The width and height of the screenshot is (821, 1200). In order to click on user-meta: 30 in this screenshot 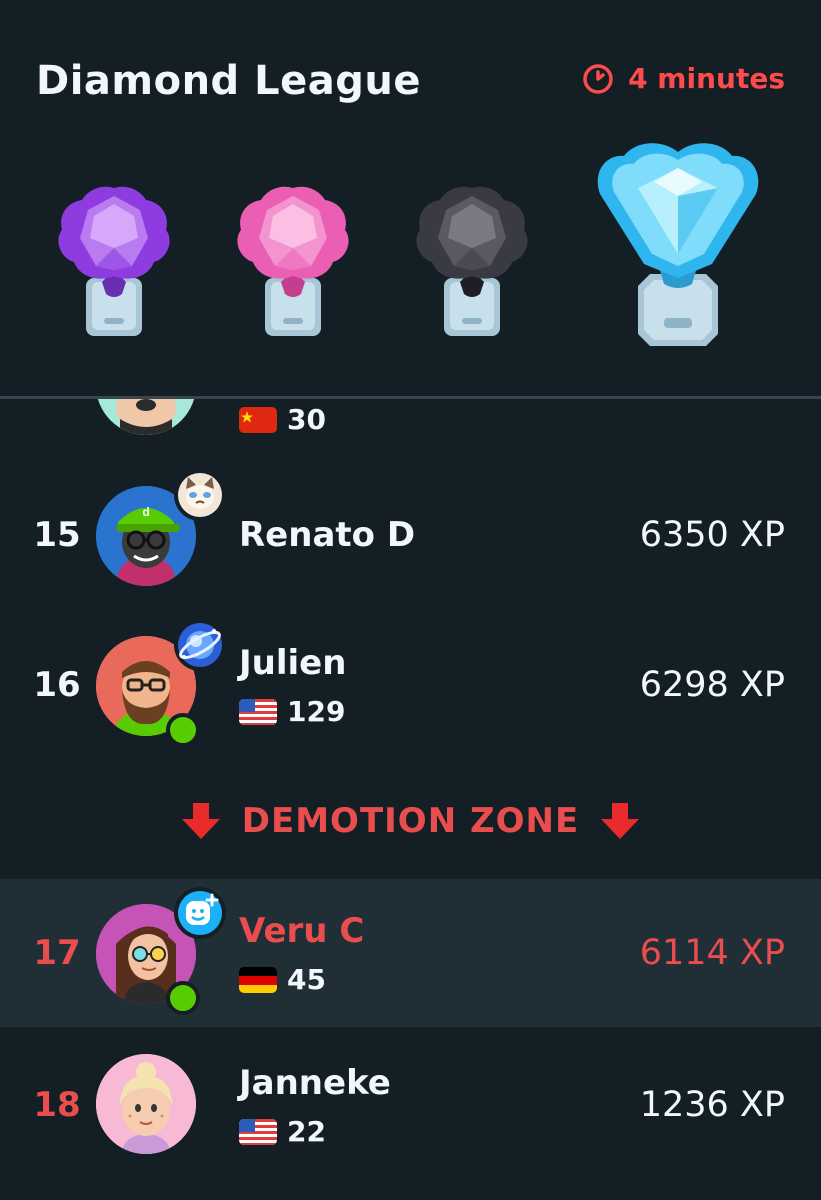, I will do `click(282, 419)`.